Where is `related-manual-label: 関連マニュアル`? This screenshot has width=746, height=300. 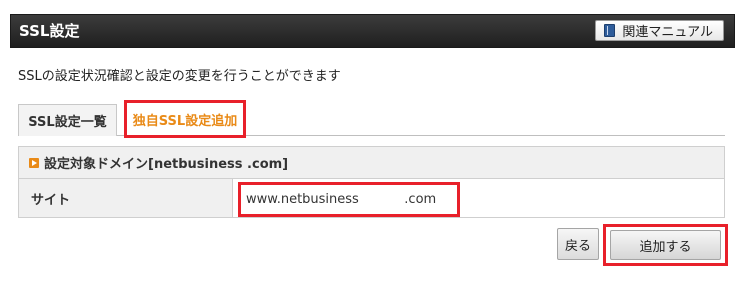
related-manual-label: 関連マニュアル is located at coordinates (667, 32).